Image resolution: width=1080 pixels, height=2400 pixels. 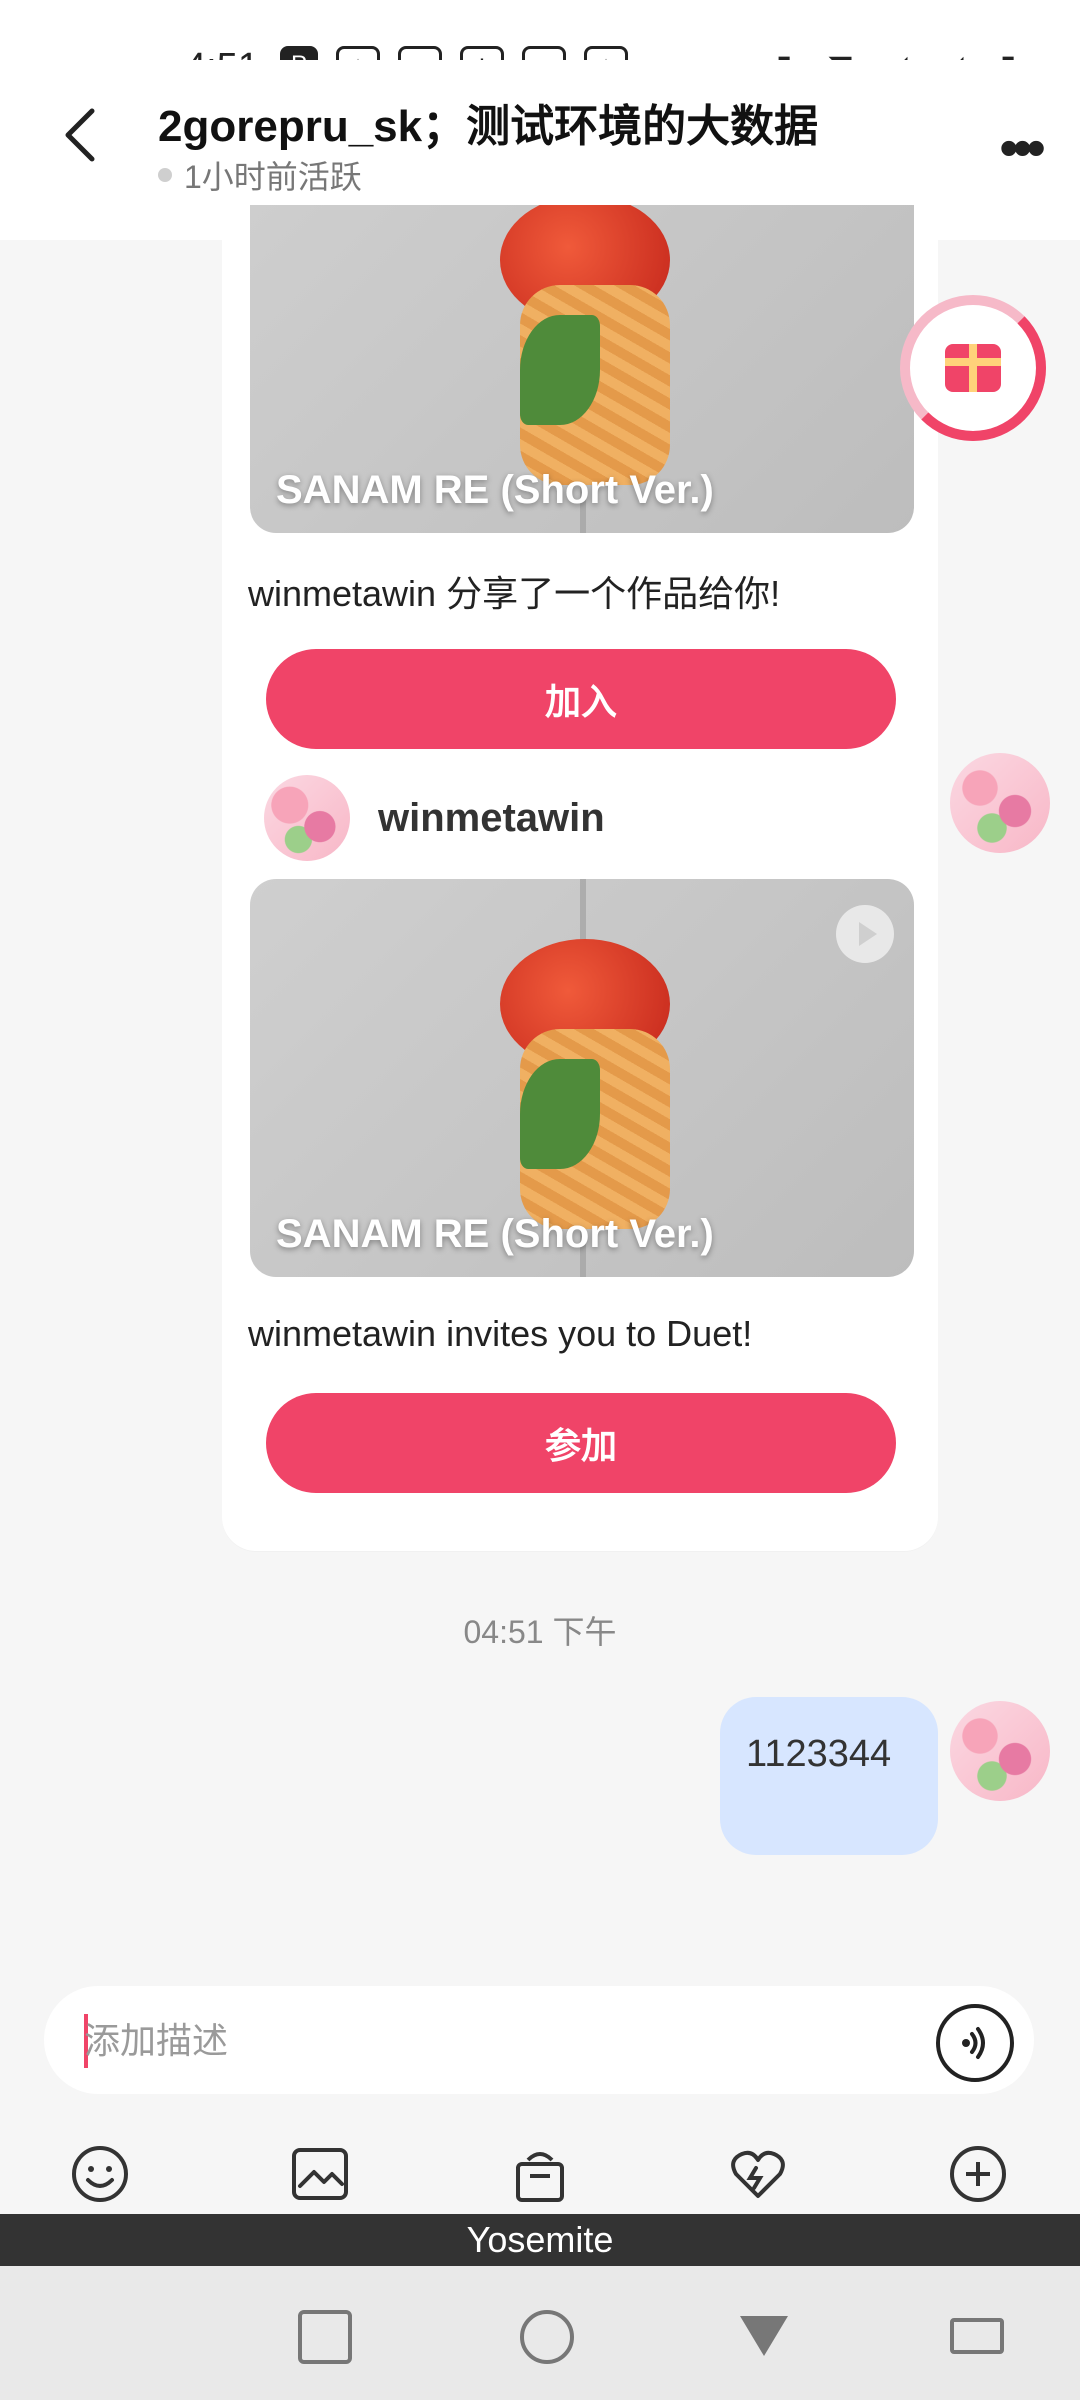 I want to click on card-message: winmetawin invites you to Duet!, so click(x=500, y=1333).